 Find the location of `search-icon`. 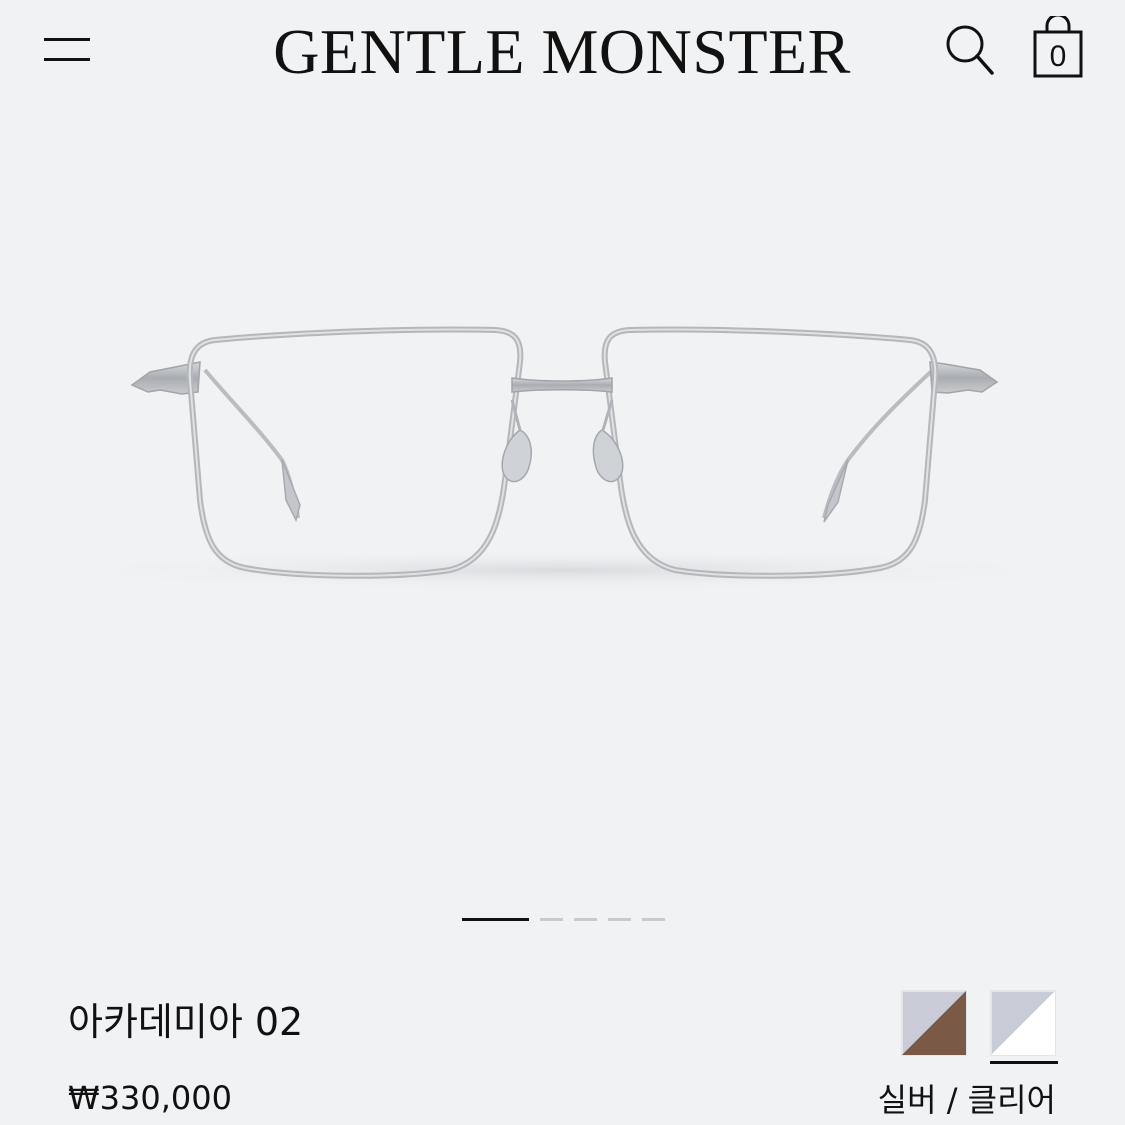

search-icon is located at coordinates (970, 50).